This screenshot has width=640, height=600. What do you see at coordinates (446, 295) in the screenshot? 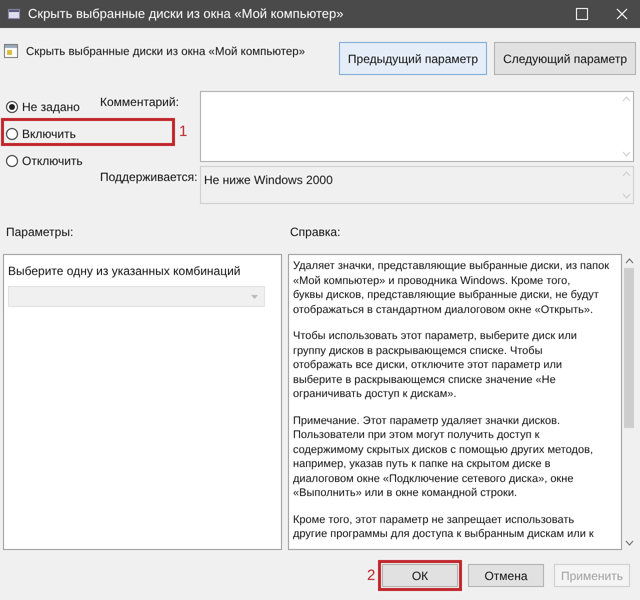
I see `help-text-line: буквы дисков, представляющие выбранные диски, не будут` at bounding box center [446, 295].